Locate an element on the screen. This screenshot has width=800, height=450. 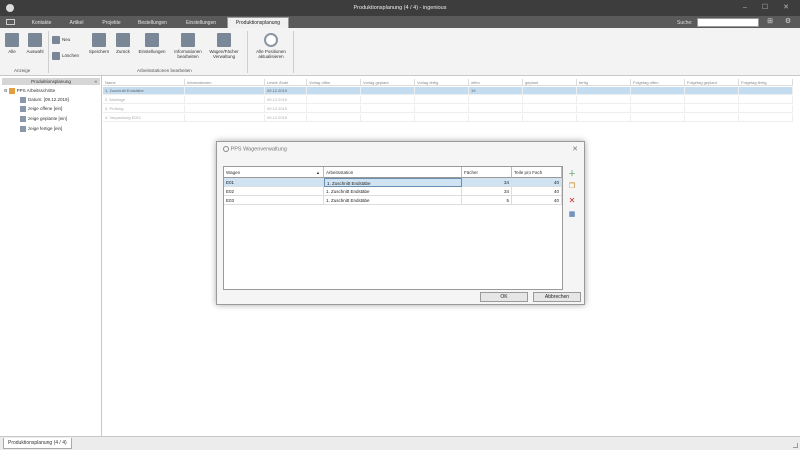
zurueck-button: Zurück is located at coordinates (123, 43).